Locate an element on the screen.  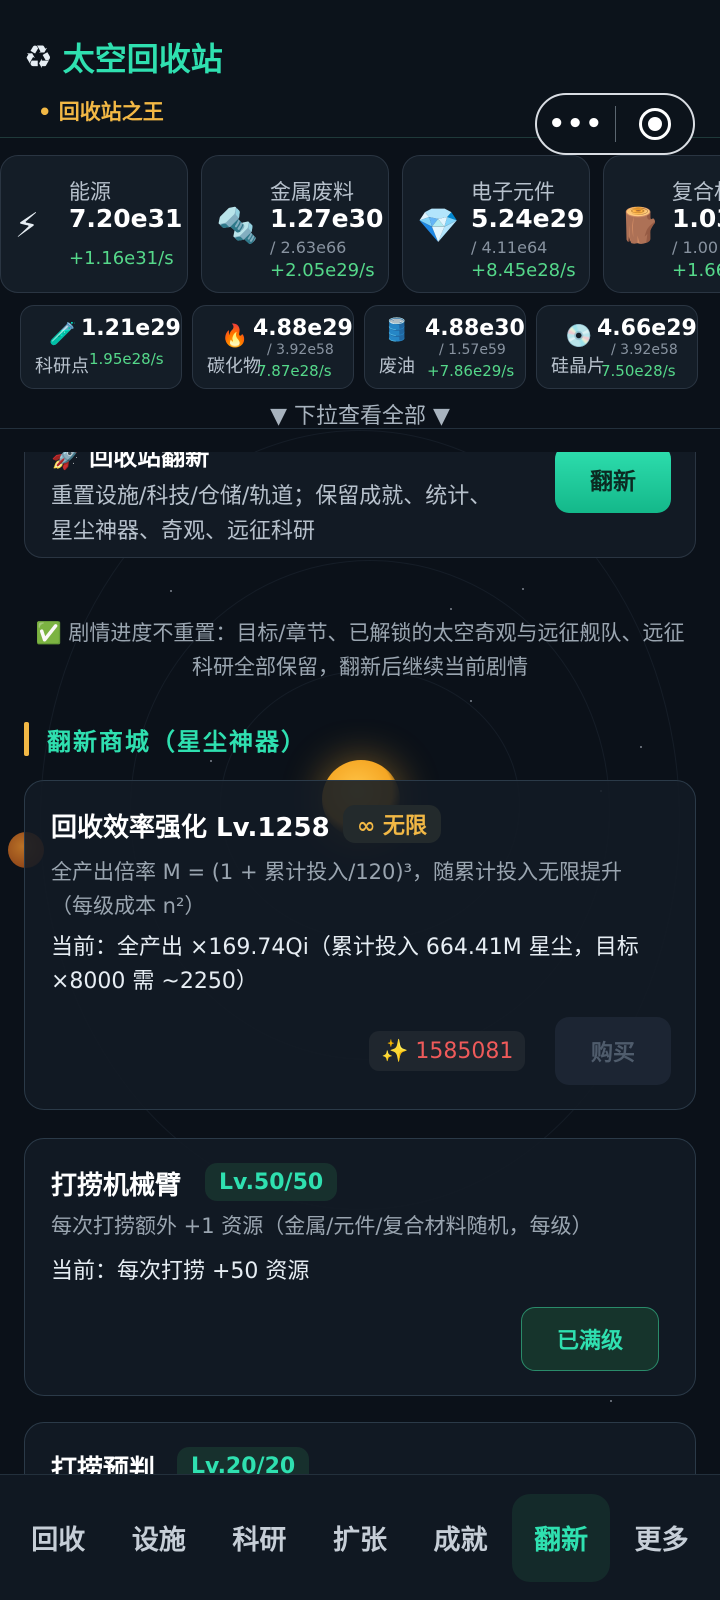
more-menu-button: ••• is located at coordinates (576, 124).